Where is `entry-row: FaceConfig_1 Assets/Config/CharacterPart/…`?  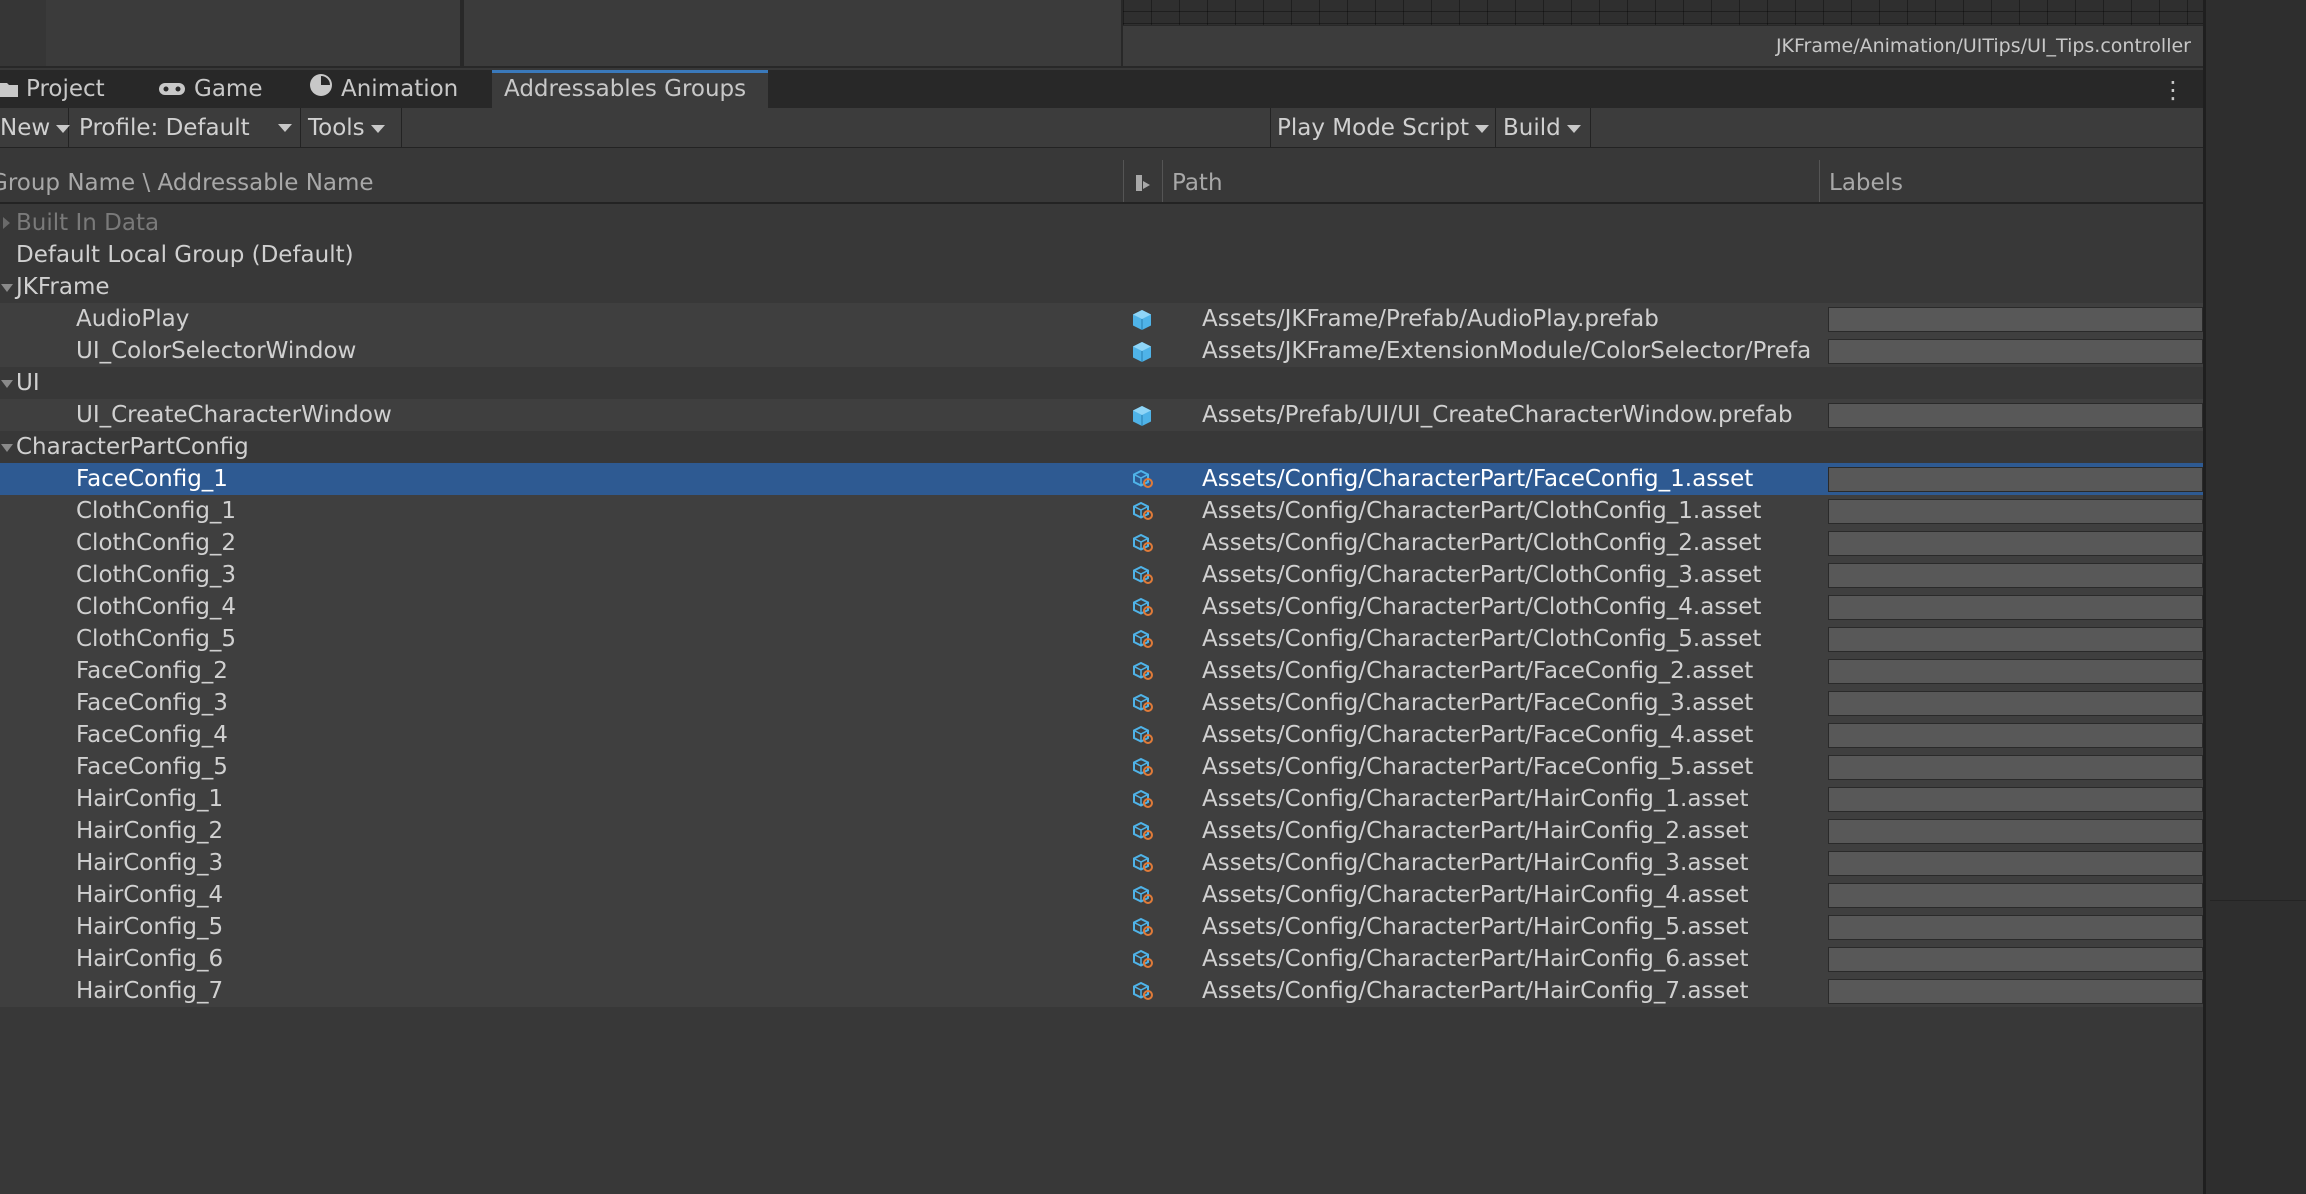
entry-row: FaceConfig_1 Assets/Config/CharacterPart/… is located at coordinates (1101, 479).